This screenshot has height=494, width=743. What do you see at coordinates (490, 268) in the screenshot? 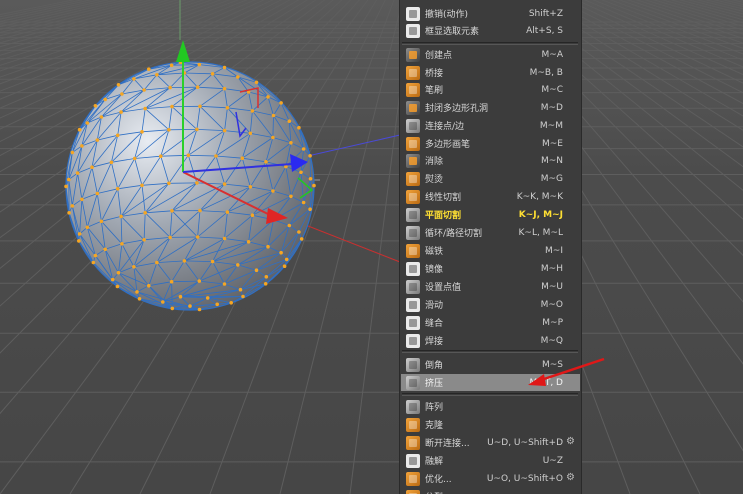
I see `menu-item-mirror: 镜像 M~H` at bounding box center [490, 268].